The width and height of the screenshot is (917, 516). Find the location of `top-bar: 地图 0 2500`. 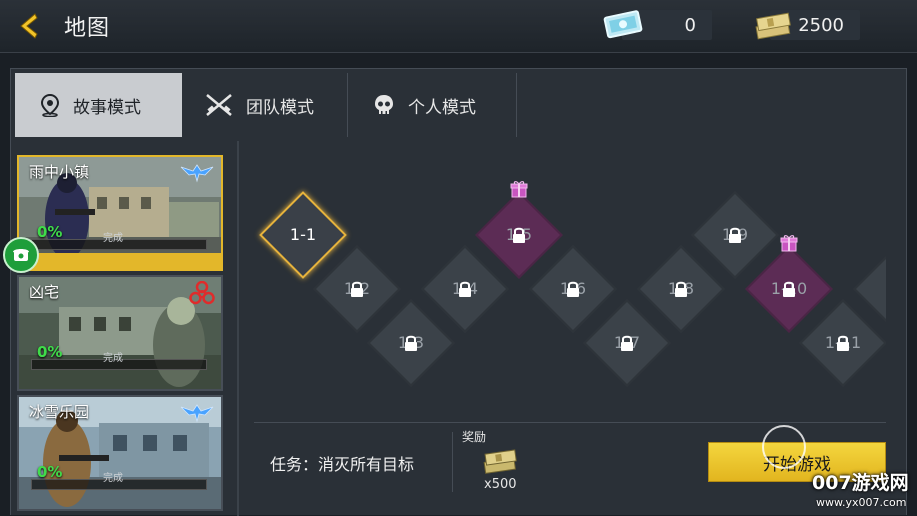

top-bar: 地图 0 2500 is located at coordinates (458, 26).